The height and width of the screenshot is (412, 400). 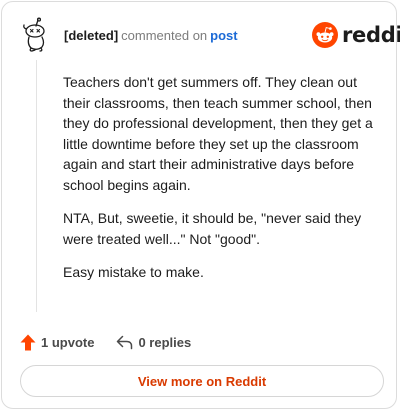 I want to click on reddit-wordmark: reddit, so click(x=371, y=35).